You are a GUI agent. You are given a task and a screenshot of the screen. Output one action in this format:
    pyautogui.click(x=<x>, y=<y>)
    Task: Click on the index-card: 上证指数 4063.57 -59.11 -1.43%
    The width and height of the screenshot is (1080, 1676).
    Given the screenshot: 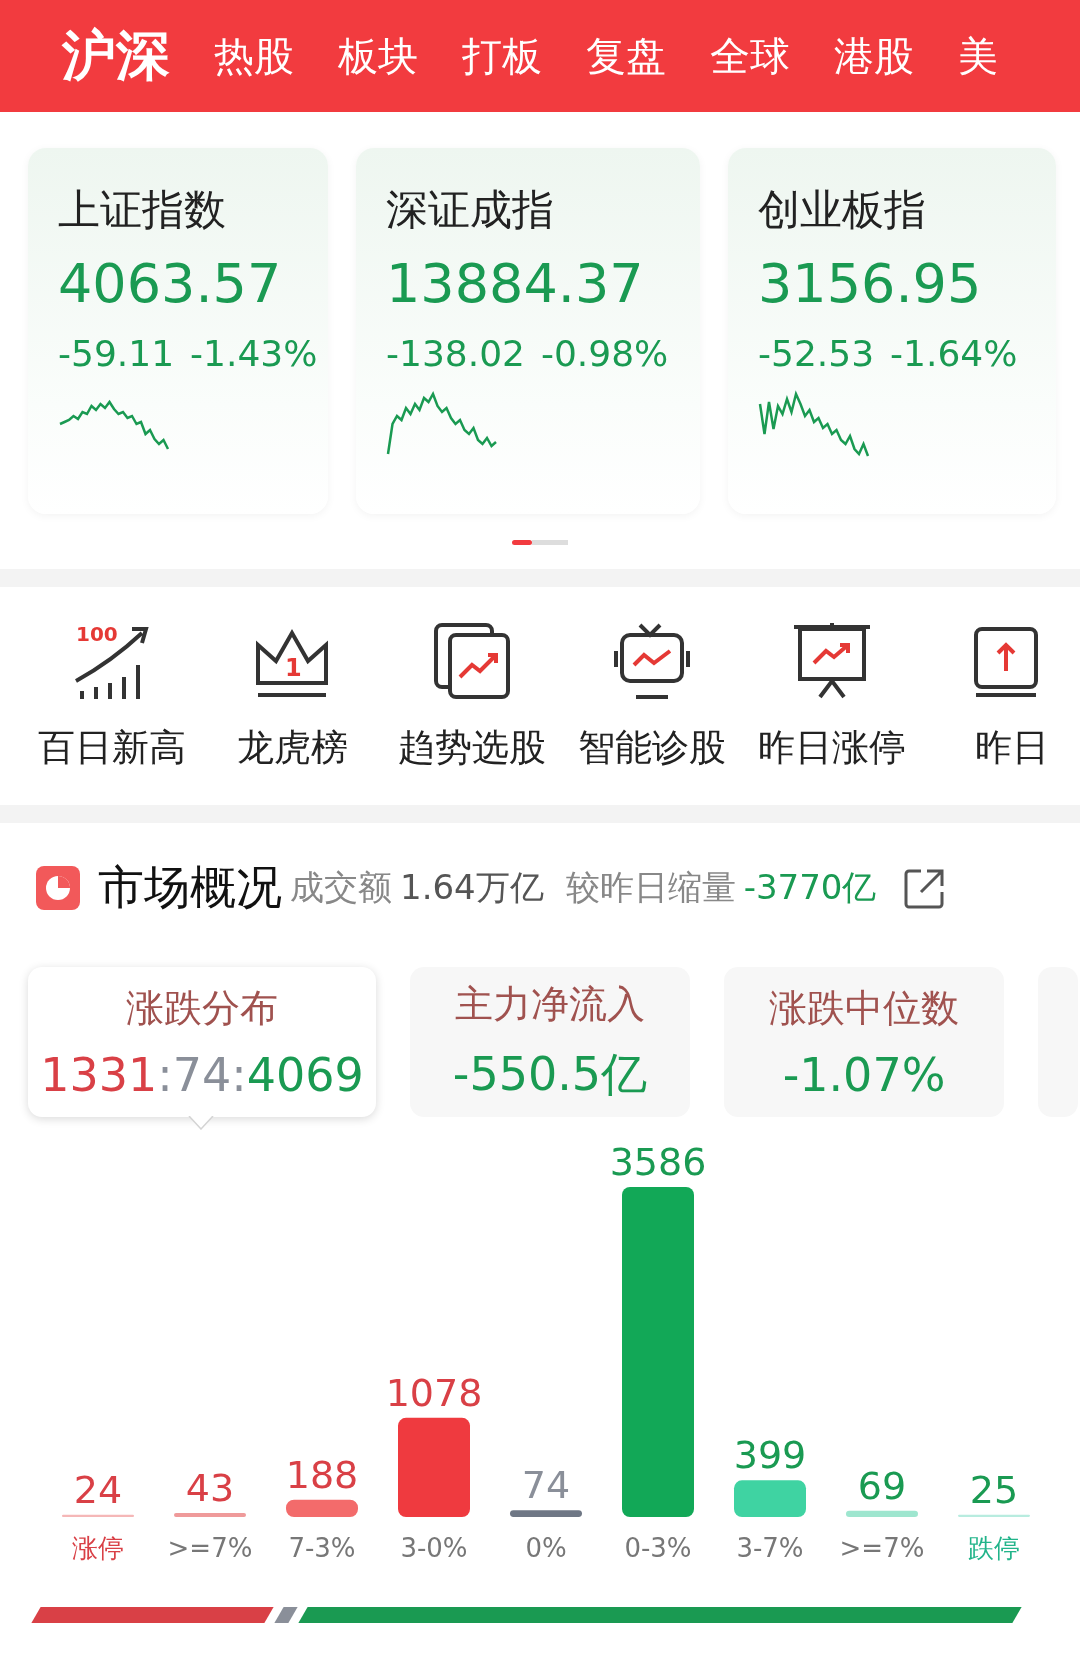 What is the action you would take?
    pyautogui.click(x=178, y=331)
    